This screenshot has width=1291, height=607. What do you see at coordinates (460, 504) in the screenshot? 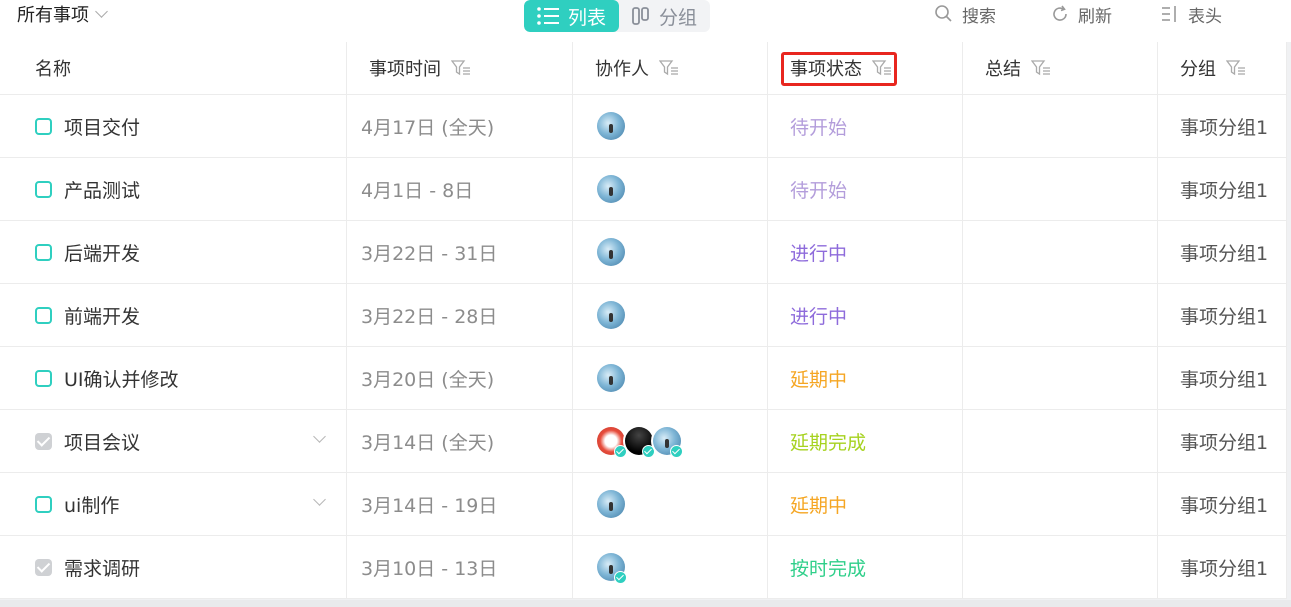
I see `cell-time: 3月14日 - 19日` at bounding box center [460, 504].